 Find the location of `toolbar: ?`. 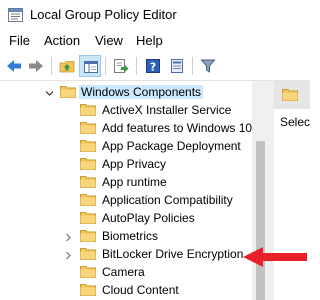

toolbar: ? is located at coordinates (155, 66).